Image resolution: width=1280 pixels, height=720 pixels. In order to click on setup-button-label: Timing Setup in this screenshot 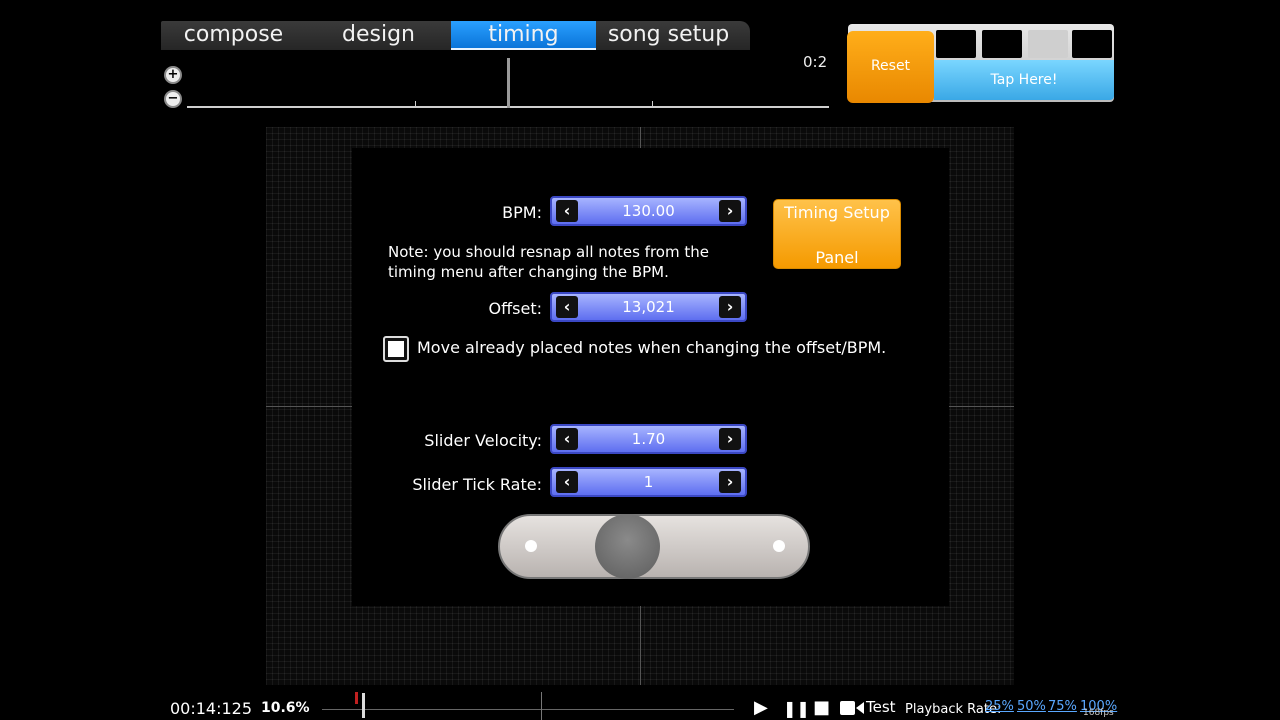, I will do `click(837, 212)`.